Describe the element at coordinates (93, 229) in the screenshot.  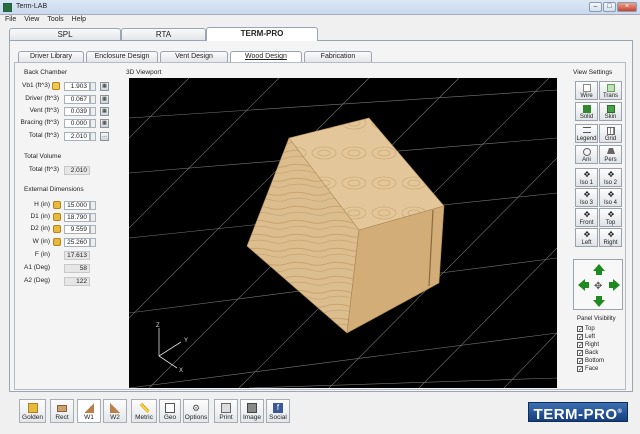
I see `d2-spinner` at that location.